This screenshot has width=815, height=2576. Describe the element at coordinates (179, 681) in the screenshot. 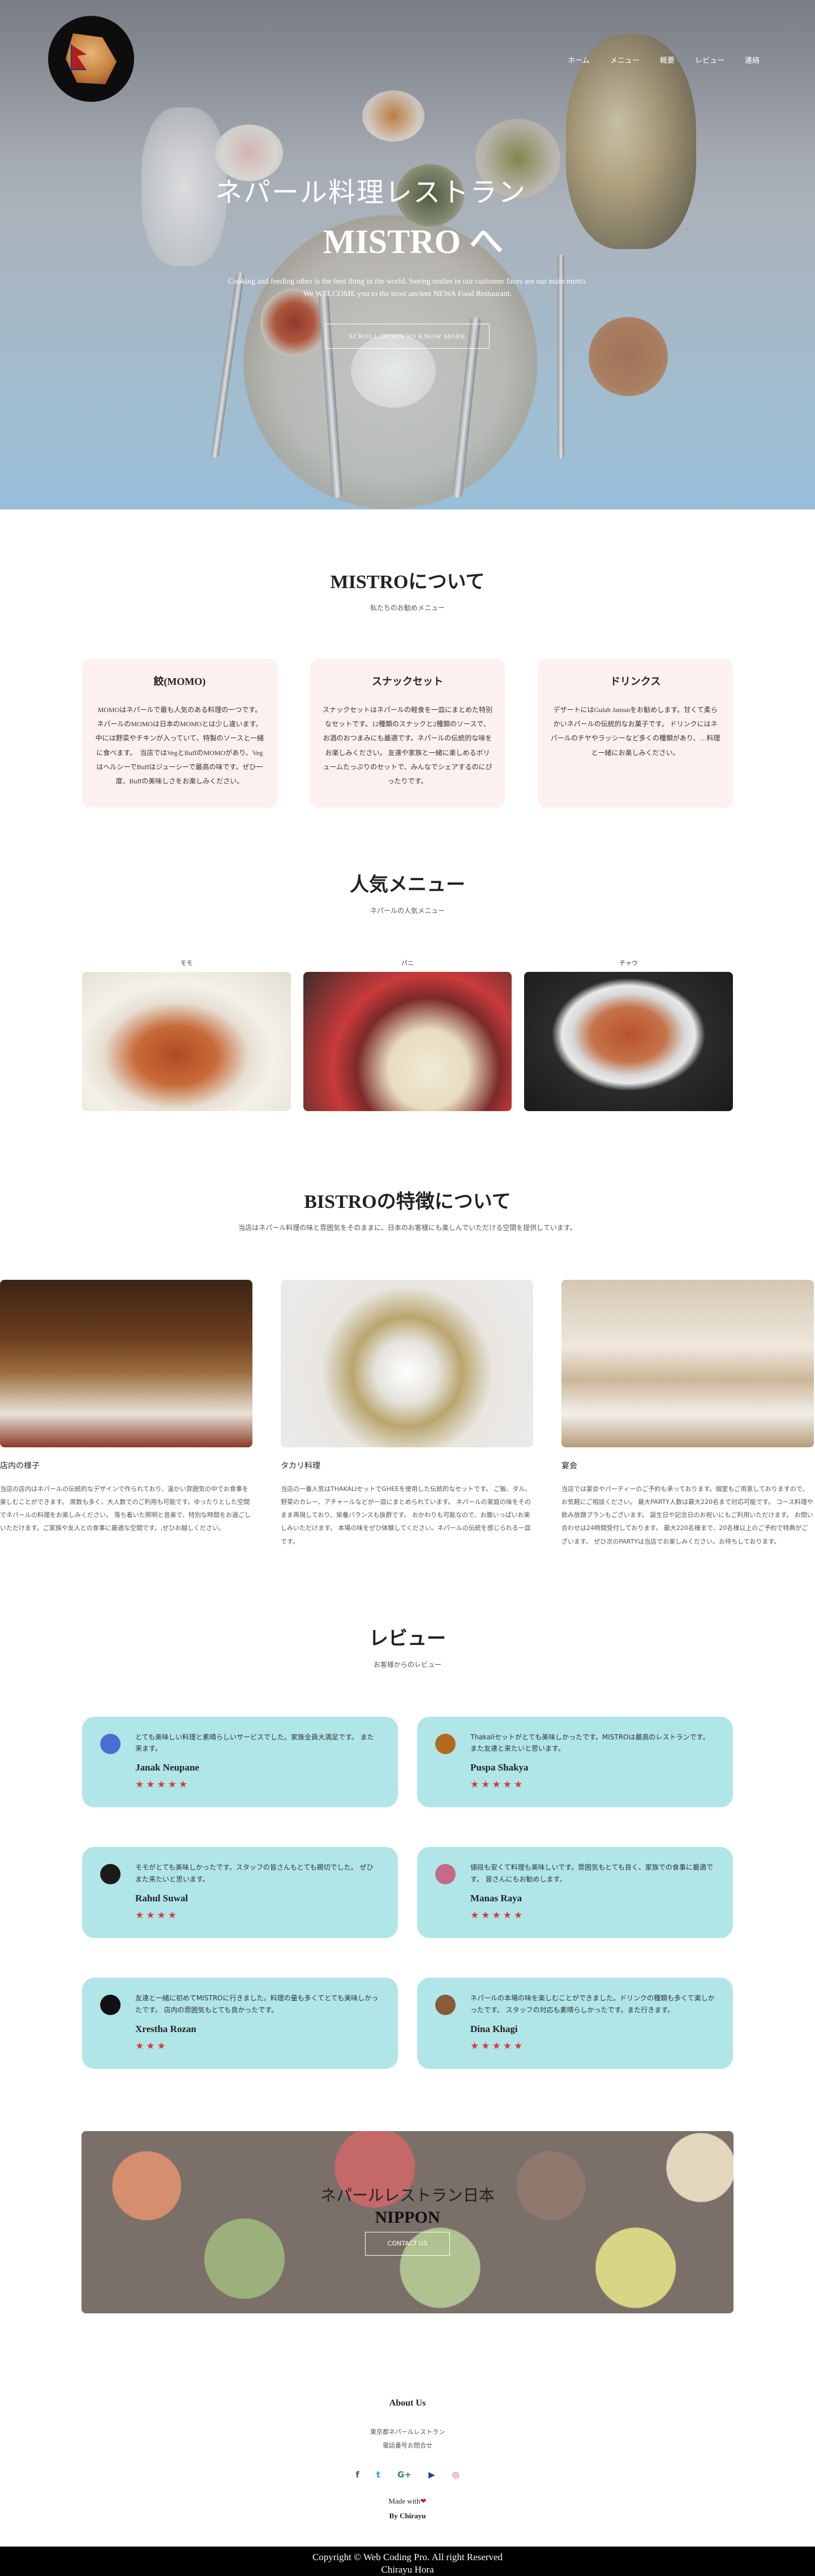

I see `card-title: 餃(MOMO)` at that location.